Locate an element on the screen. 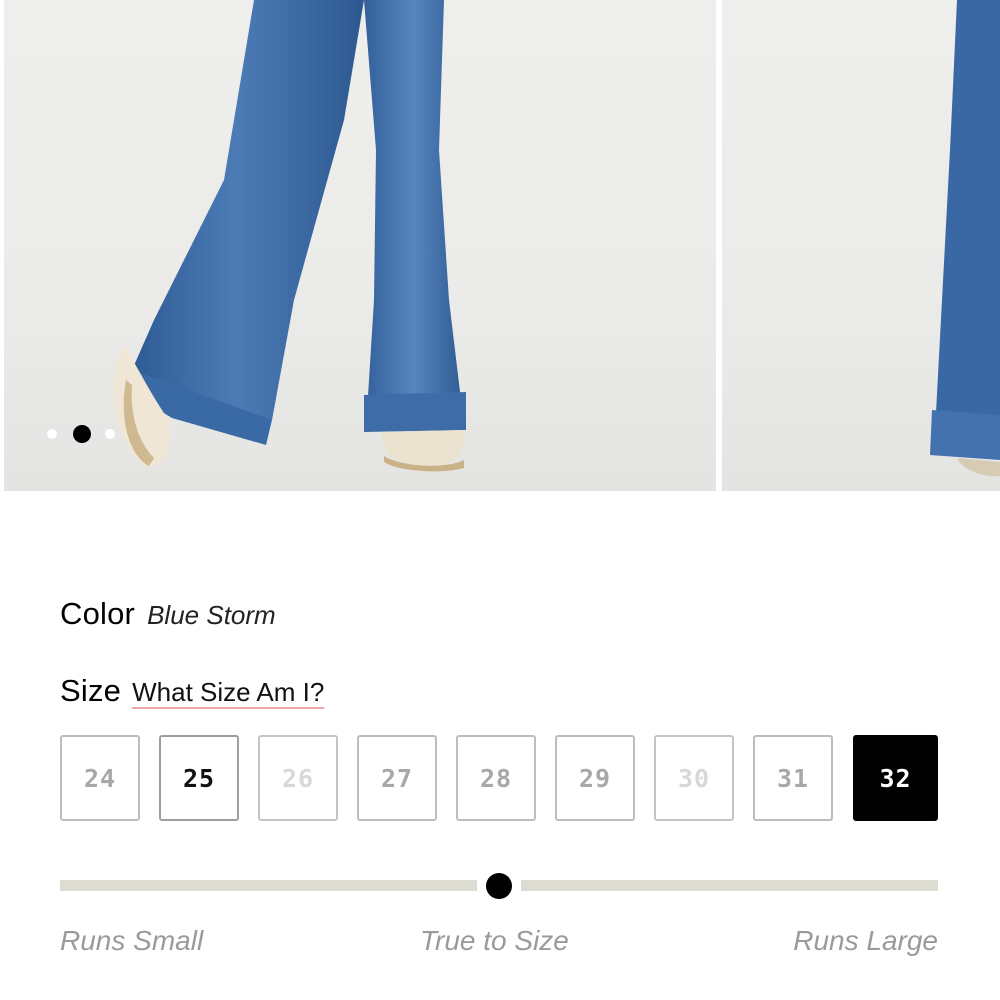 This screenshot has width=1000, height=1000. fit-track-left is located at coordinates (268, 885).